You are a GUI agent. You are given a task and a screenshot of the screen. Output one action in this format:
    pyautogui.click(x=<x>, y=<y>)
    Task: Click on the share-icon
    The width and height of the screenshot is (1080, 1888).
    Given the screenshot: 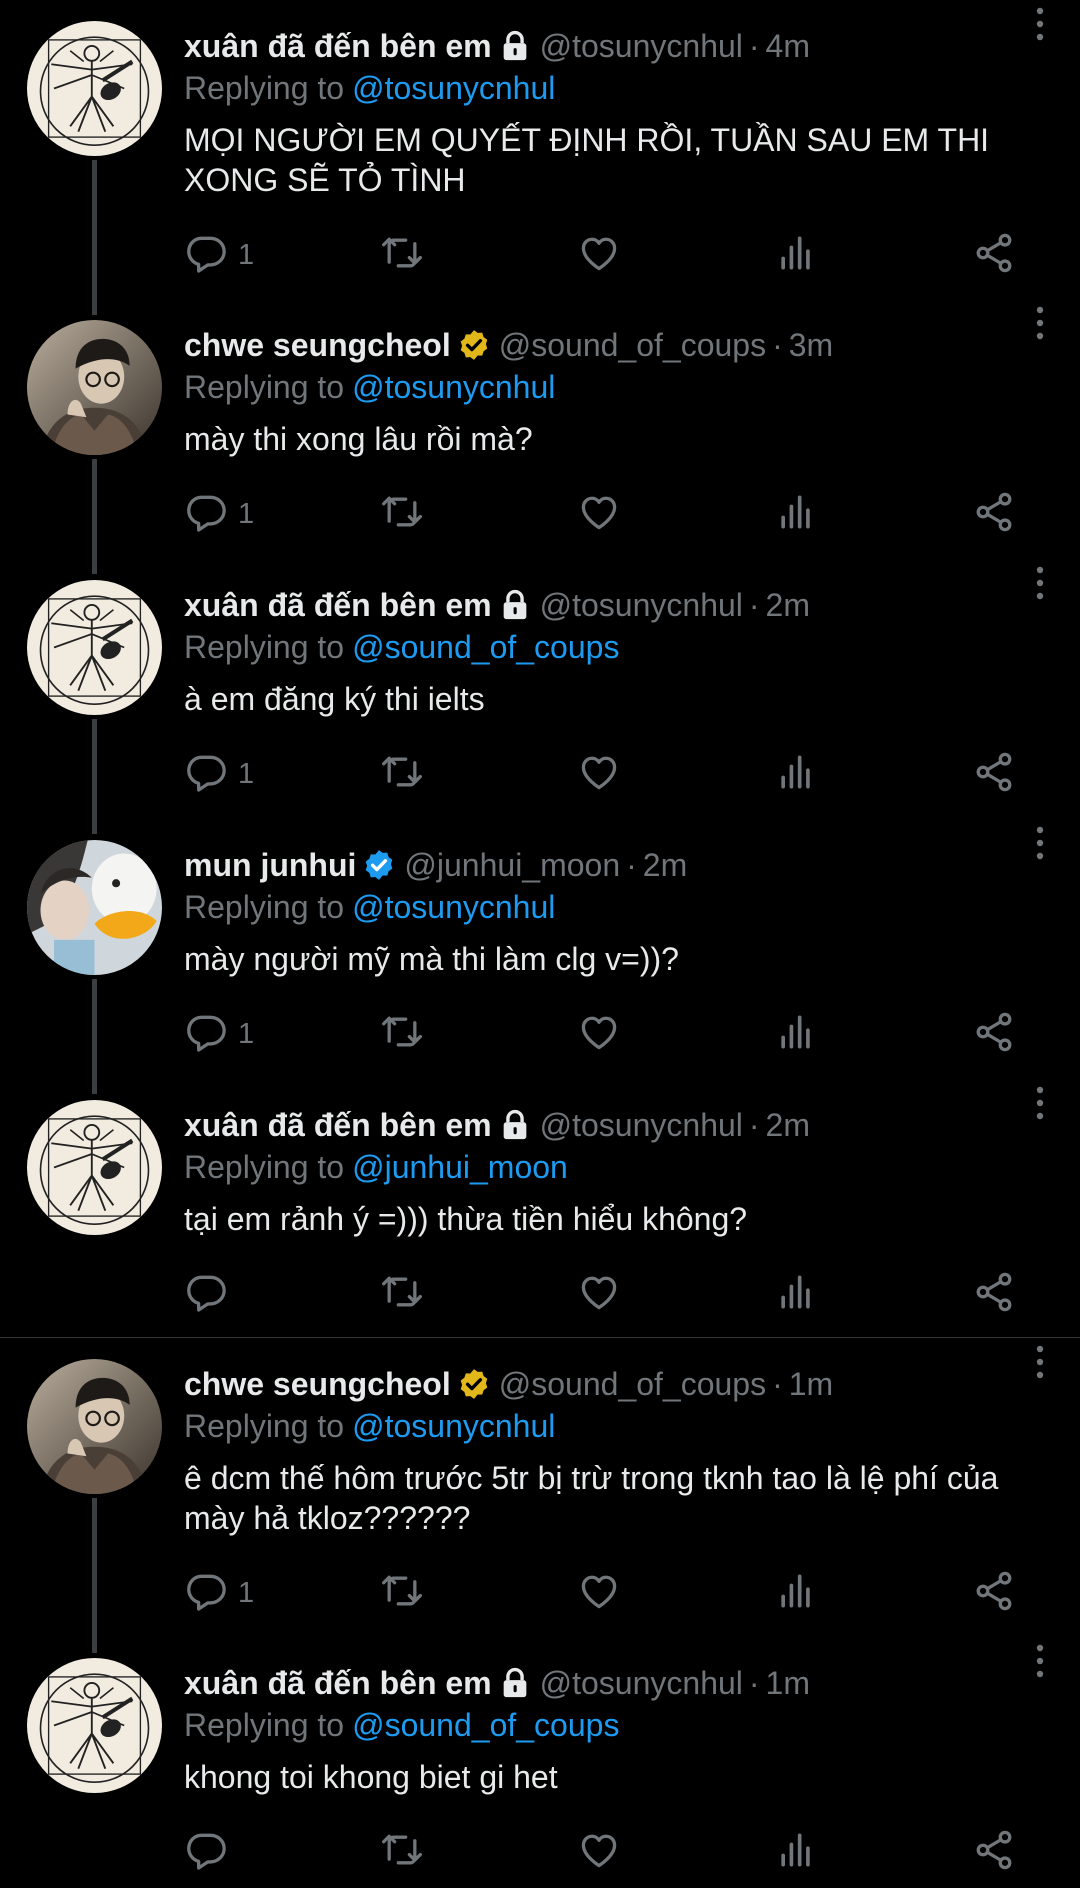 What is the action you would take?
    pyautogui.click(x=994, y=514)
    